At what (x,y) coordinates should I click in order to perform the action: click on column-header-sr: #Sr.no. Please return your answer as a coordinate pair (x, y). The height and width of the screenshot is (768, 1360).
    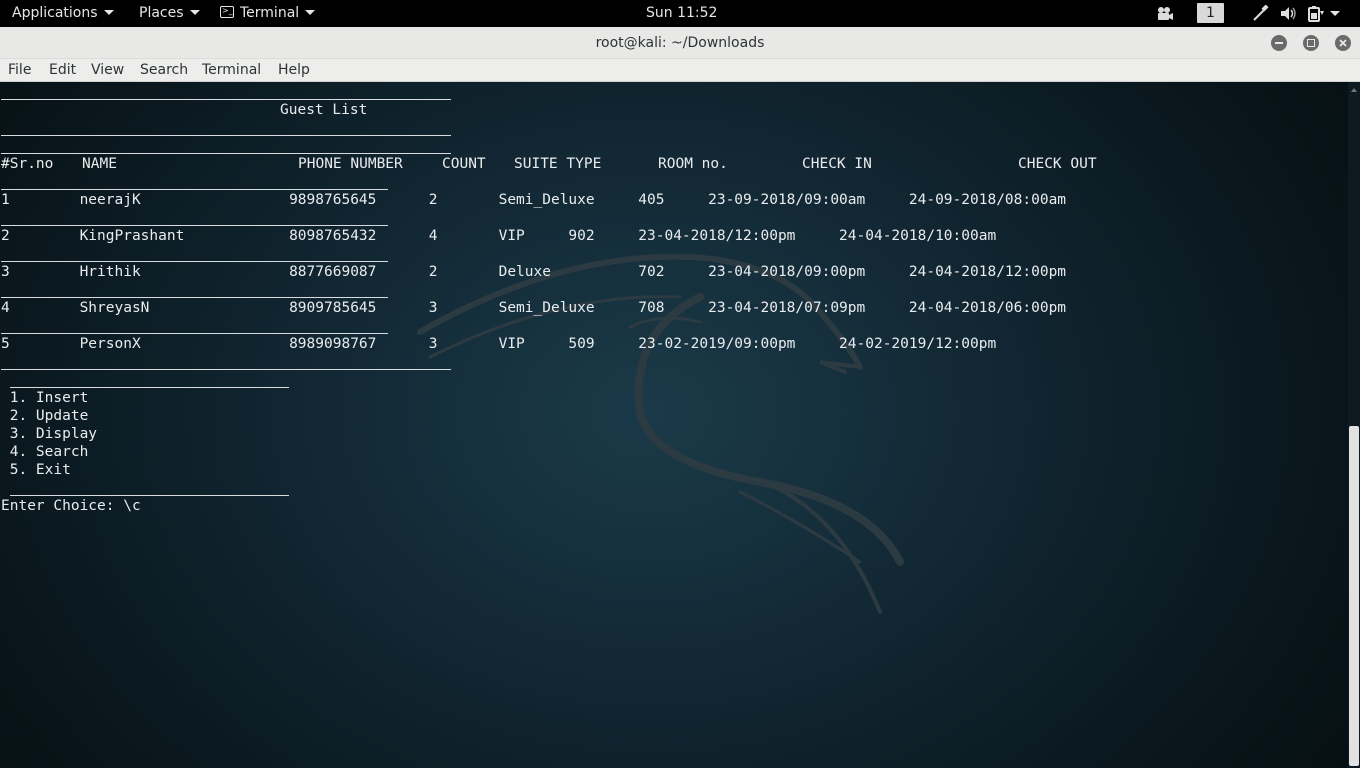
    Looking at the image, I should click on (27, 164).